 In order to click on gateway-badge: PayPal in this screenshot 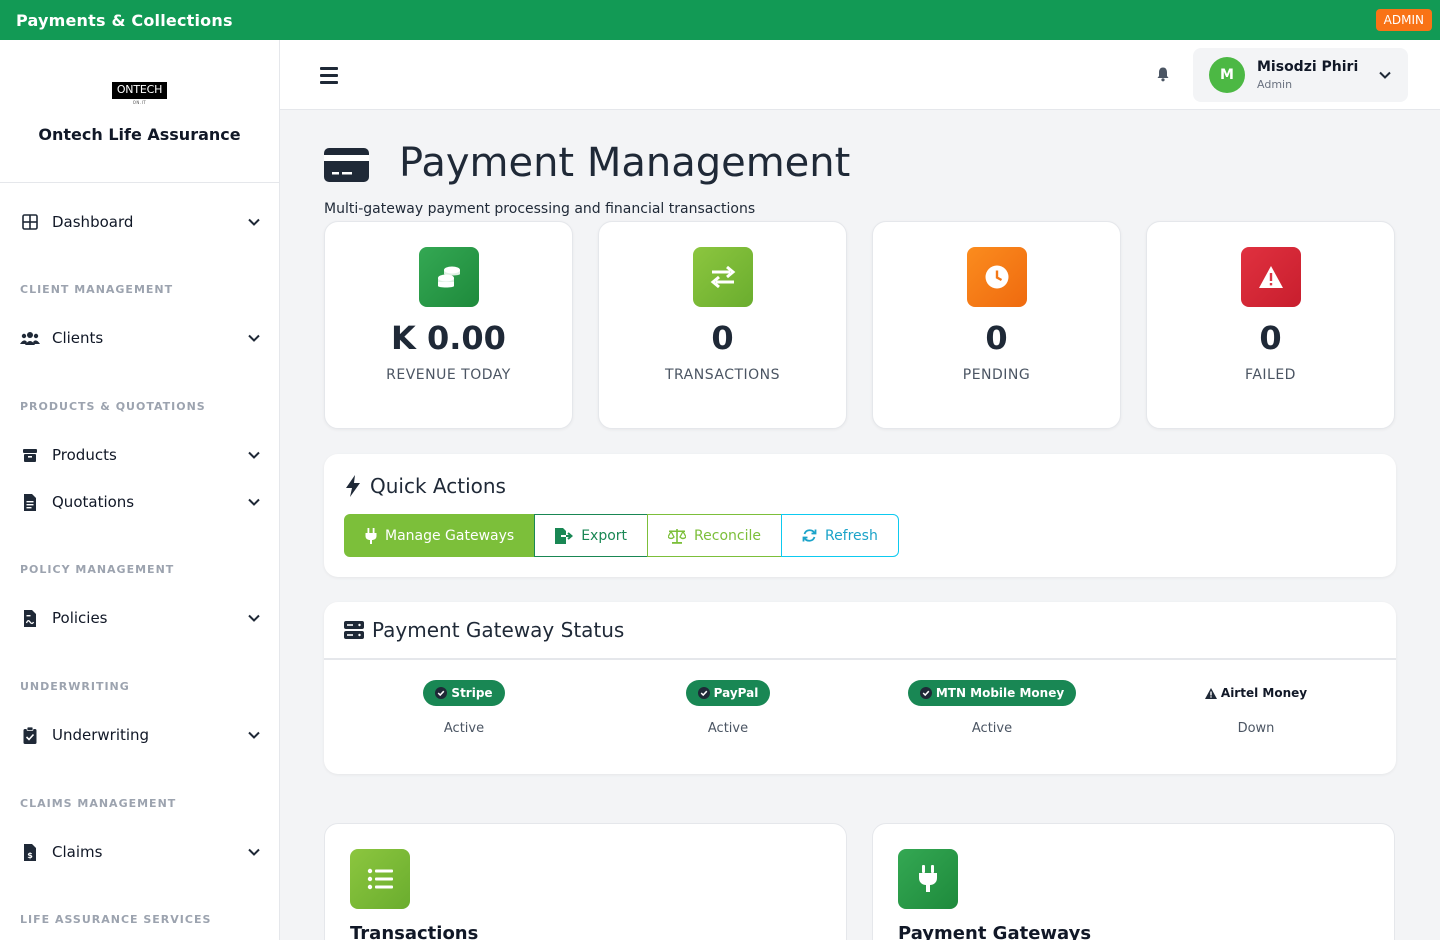, I will do `click(728, 693)`.